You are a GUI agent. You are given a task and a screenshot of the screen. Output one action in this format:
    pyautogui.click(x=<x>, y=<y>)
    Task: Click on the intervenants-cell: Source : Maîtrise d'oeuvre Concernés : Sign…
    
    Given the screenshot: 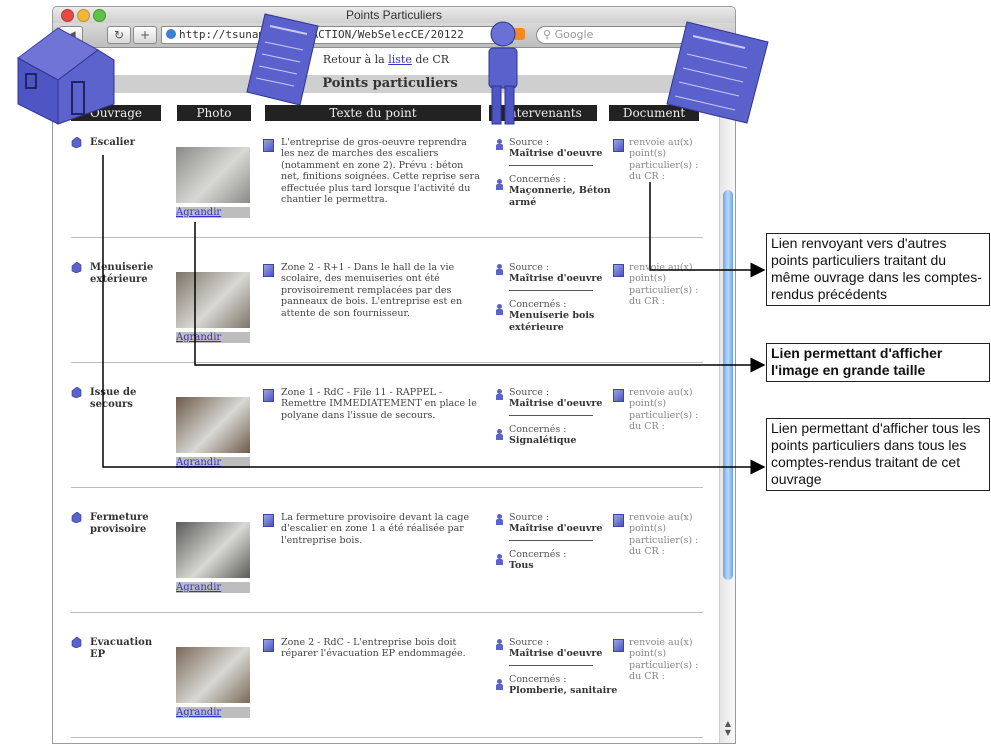 What is the action you would take?
    pyautogui.click(x=564, y=417)
    